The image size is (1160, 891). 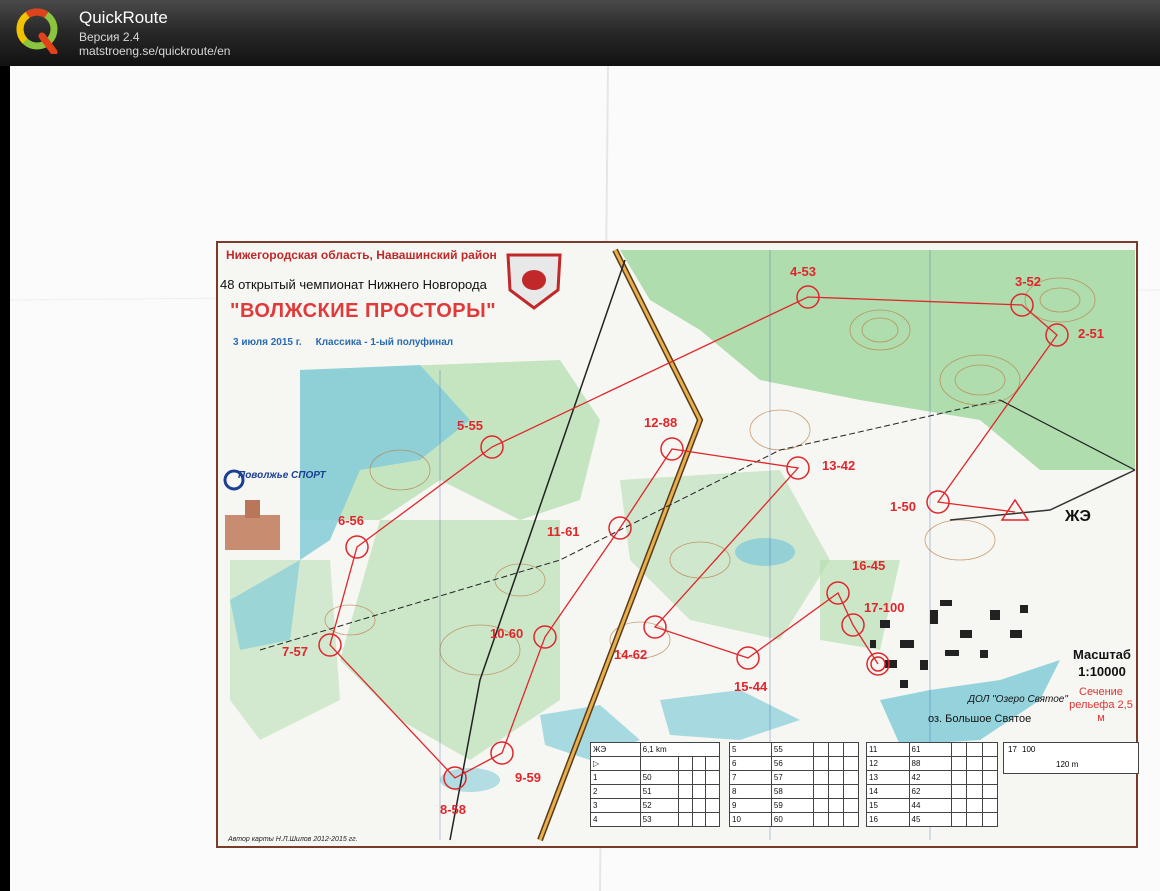 What do you see at coordinates (750, 749) in the screenshot?
I see `desc-cell: 5` at bounding box center [750, 749].